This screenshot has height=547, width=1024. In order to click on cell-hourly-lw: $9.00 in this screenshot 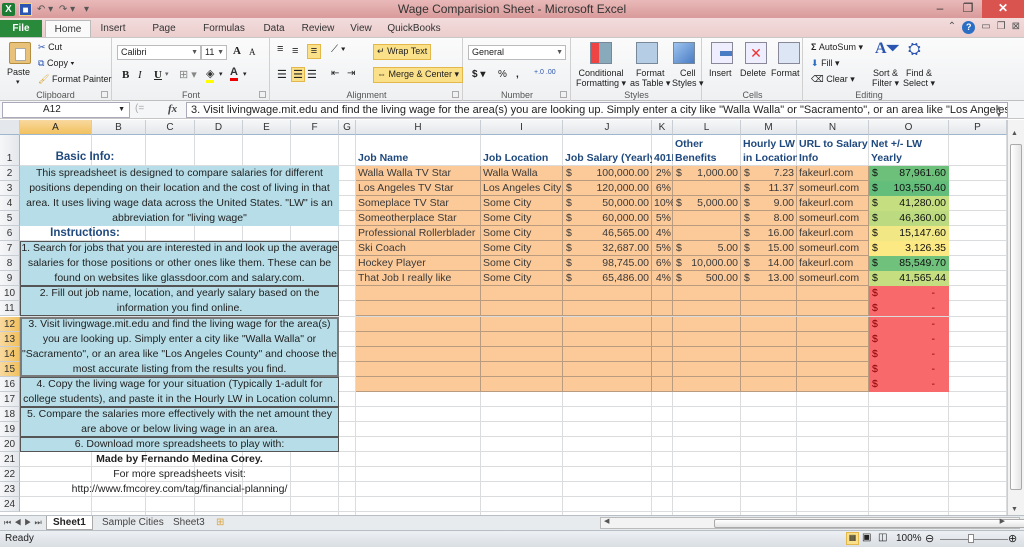, I will do `click(769, 203)`.